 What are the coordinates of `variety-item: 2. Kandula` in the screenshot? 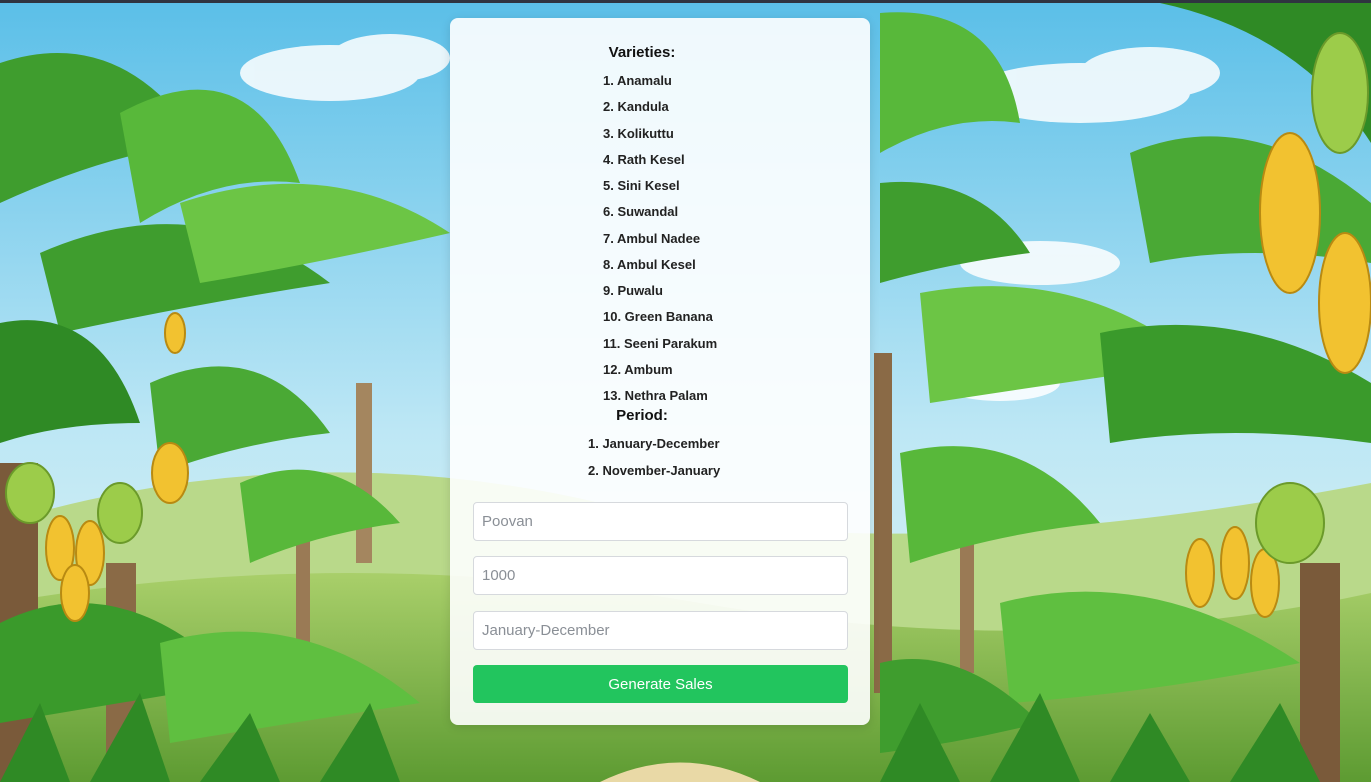 It's located at (636, 107).